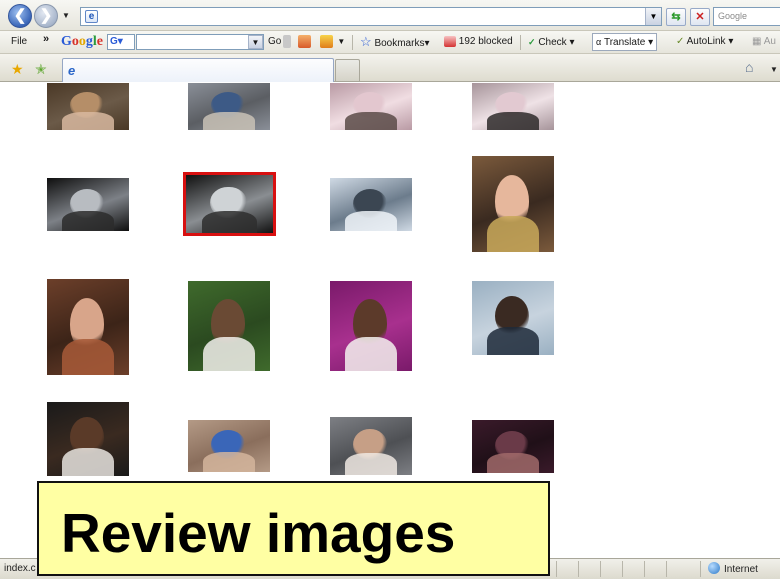 The image size is (780, 579). I want to click on photo-woman-glasses, so click(513, 446).